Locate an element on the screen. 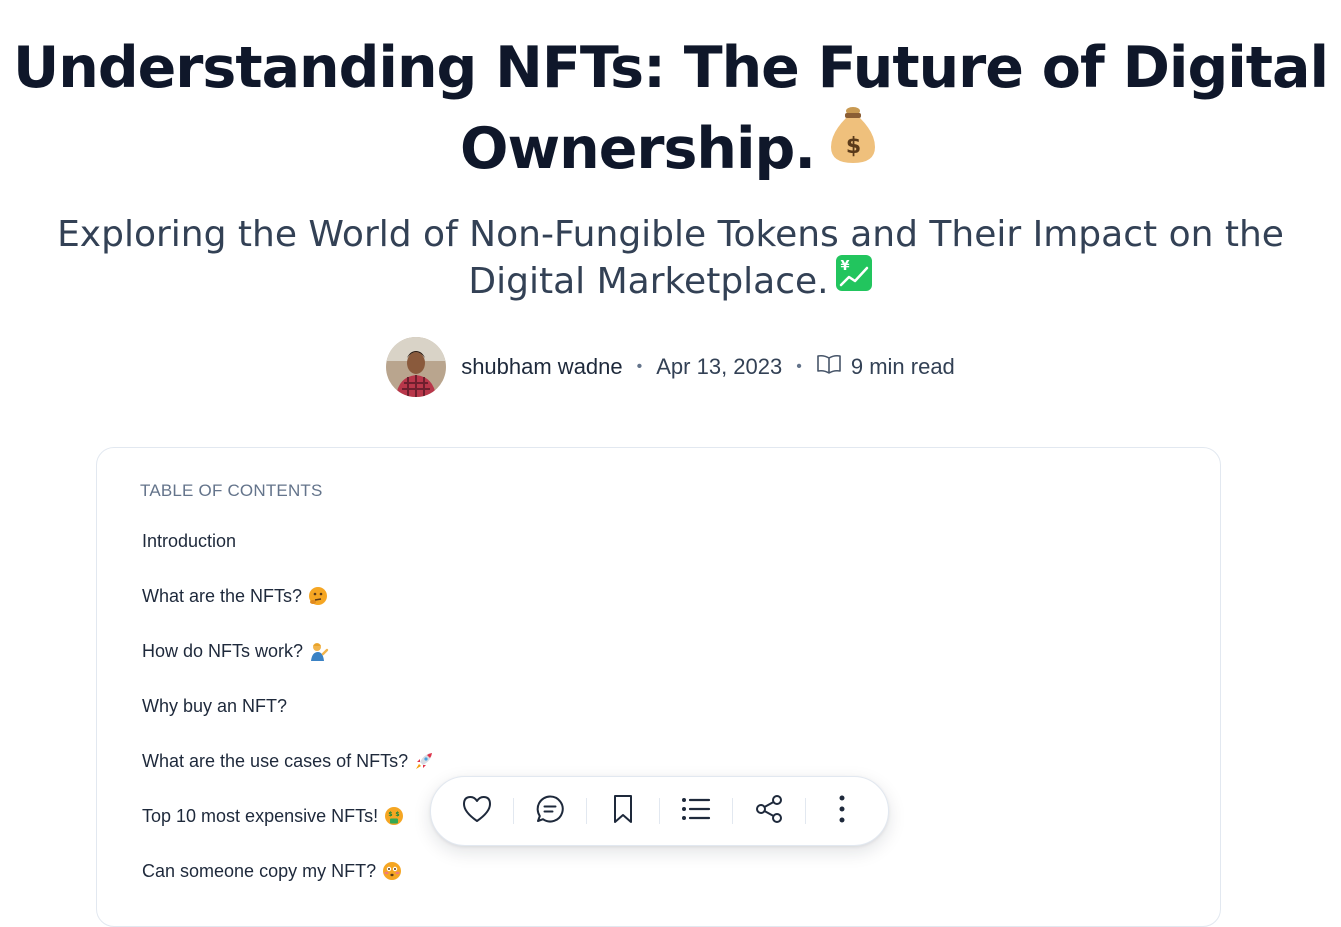  toc-item: Can someone copy my NFT? is located at coordinates (288, 885).